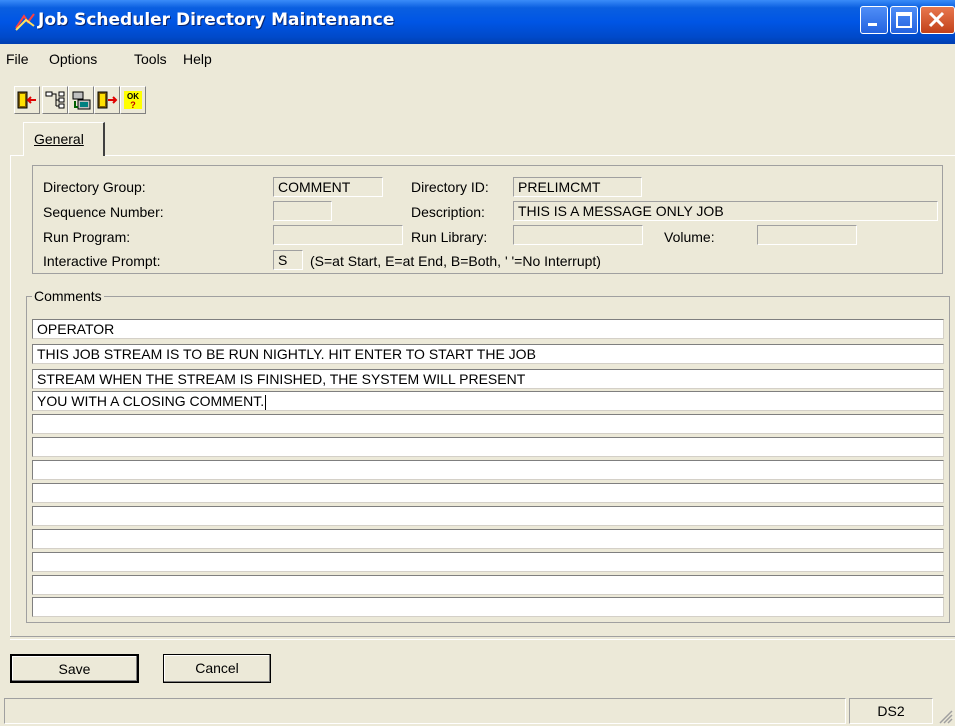  I want to click on menu-bar: File Options Tools Help, so click(477, 59).